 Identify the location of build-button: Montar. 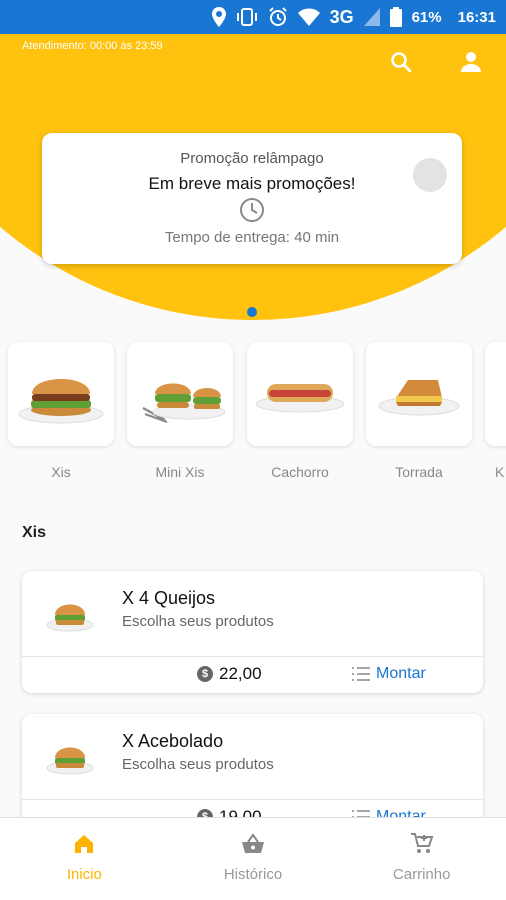
(389, 674).